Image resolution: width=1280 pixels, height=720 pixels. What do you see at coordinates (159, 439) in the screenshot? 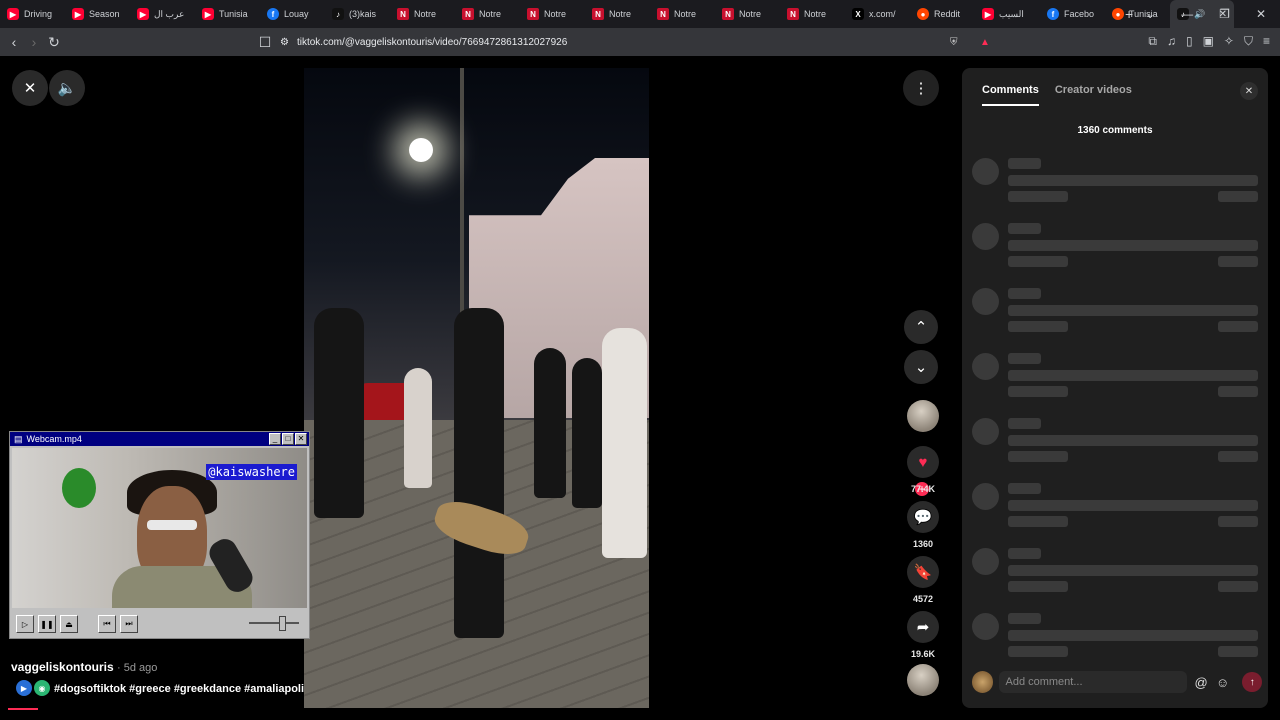
I see `webcam-titlebar: ▤ Webcam.mp4 _ □ ✕` at bounding box center [159, 439].